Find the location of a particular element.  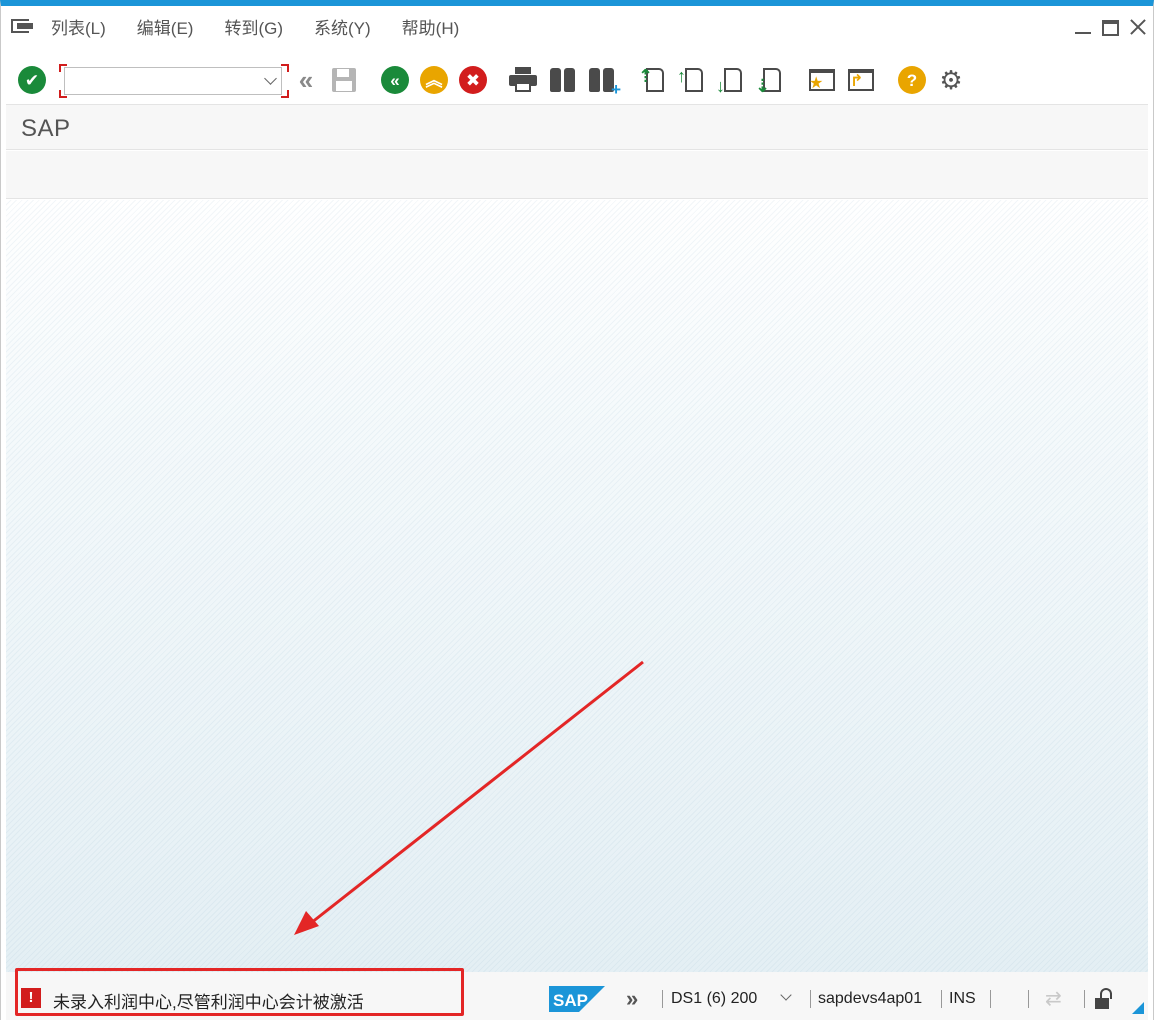

menu-help: 帮助(H) is located at coordinates (431, 26).